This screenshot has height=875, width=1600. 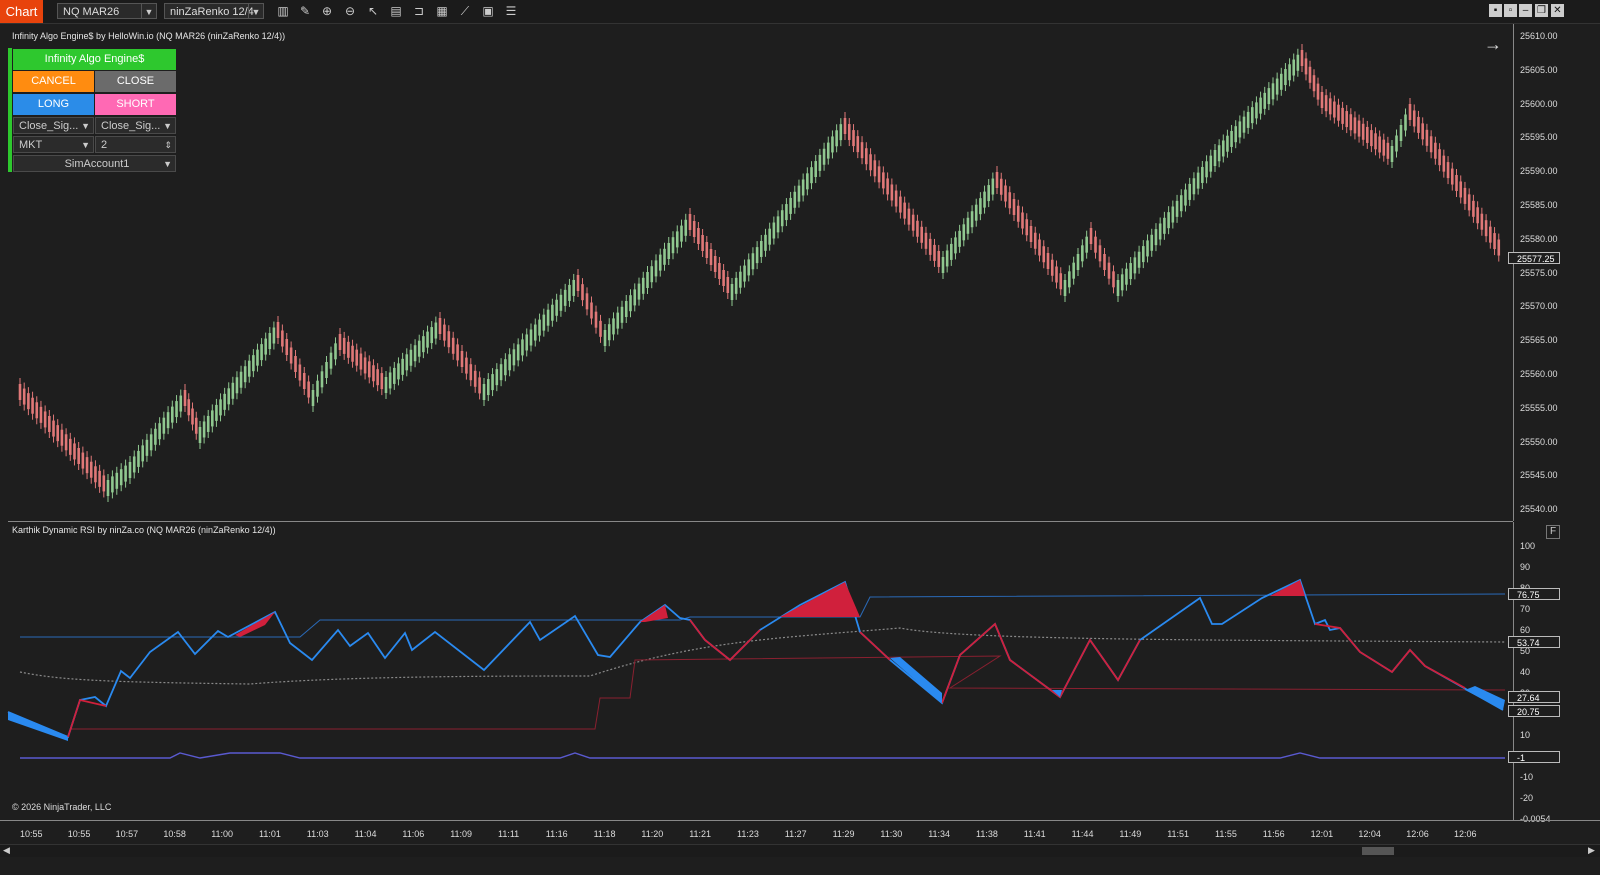 What do you see at coordinates (488, 11) in the screenshot?
I see `calculator-icon: ▣` at bounding box center [488, 11].